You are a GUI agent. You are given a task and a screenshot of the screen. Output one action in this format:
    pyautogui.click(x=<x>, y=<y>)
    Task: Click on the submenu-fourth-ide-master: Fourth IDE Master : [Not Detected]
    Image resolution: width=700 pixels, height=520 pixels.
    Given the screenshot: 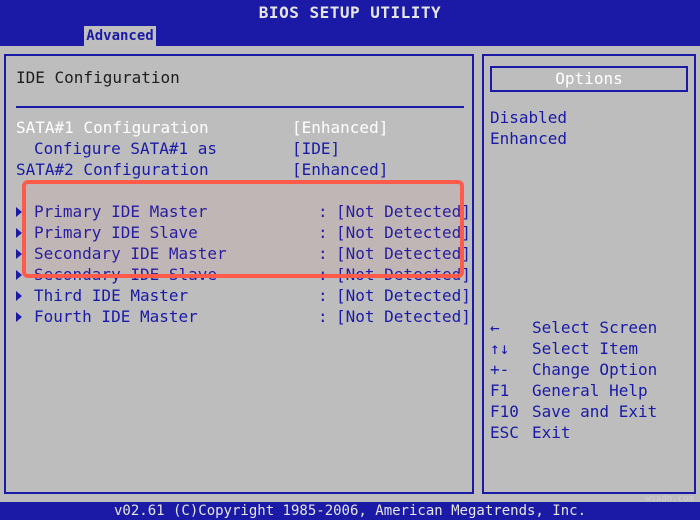 What is the action you would take?
    pyautogui.click(x=241, y=317)
    